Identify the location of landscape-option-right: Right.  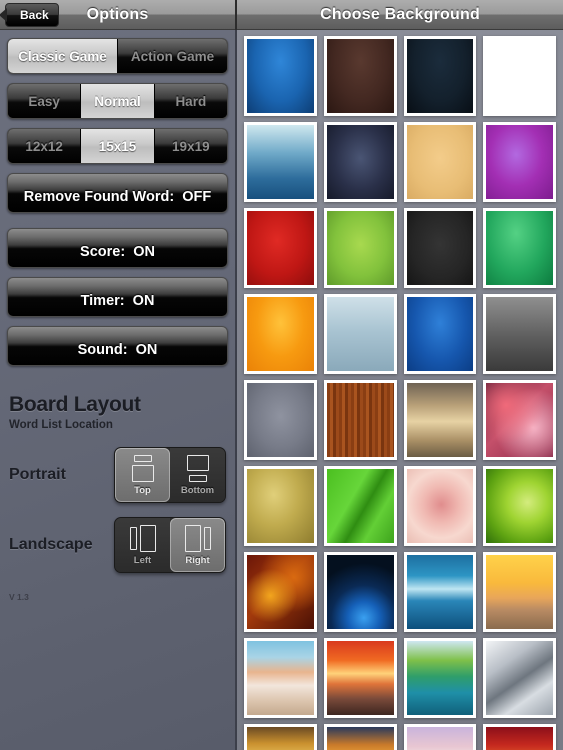
(197, 545).